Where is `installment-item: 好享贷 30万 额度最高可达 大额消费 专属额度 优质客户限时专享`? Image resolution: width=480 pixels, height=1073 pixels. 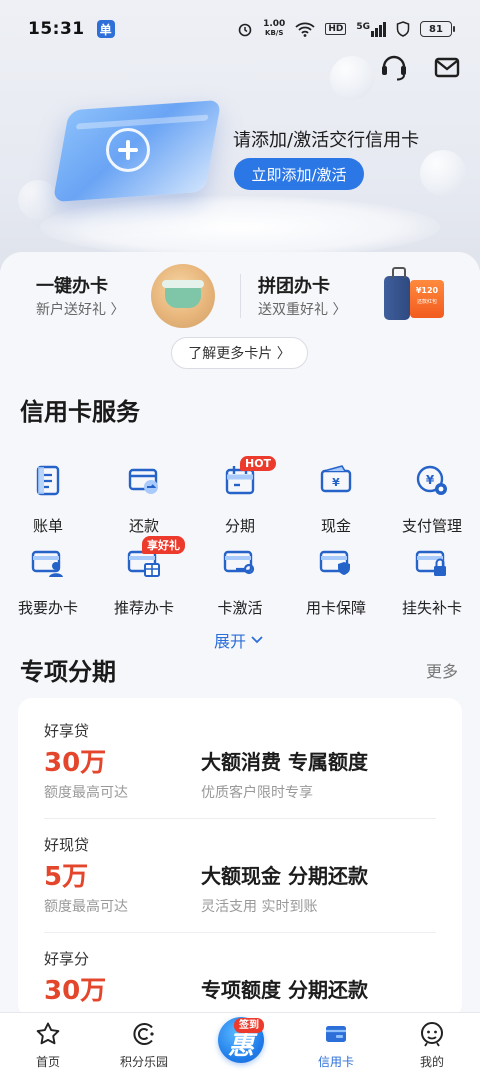 installment-item: 好享贷 30万 额度最高可达 大额消费 专属额度 优质客户限时专享 is located at coordinates (240, 765).